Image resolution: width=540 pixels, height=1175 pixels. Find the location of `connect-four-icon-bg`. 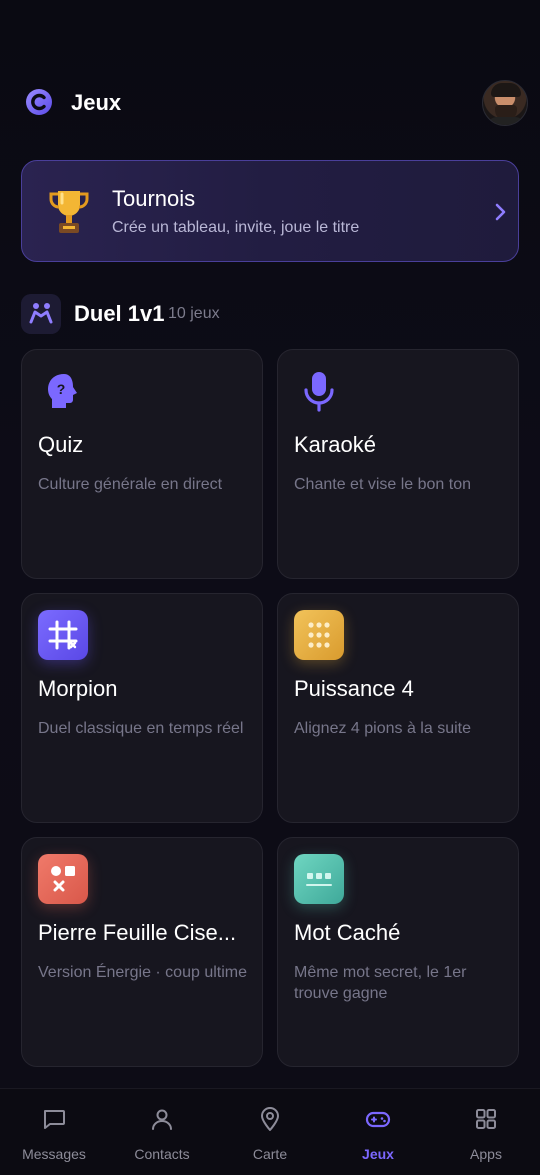

connect-four-icon-bg is located at coordinates (319, 635).